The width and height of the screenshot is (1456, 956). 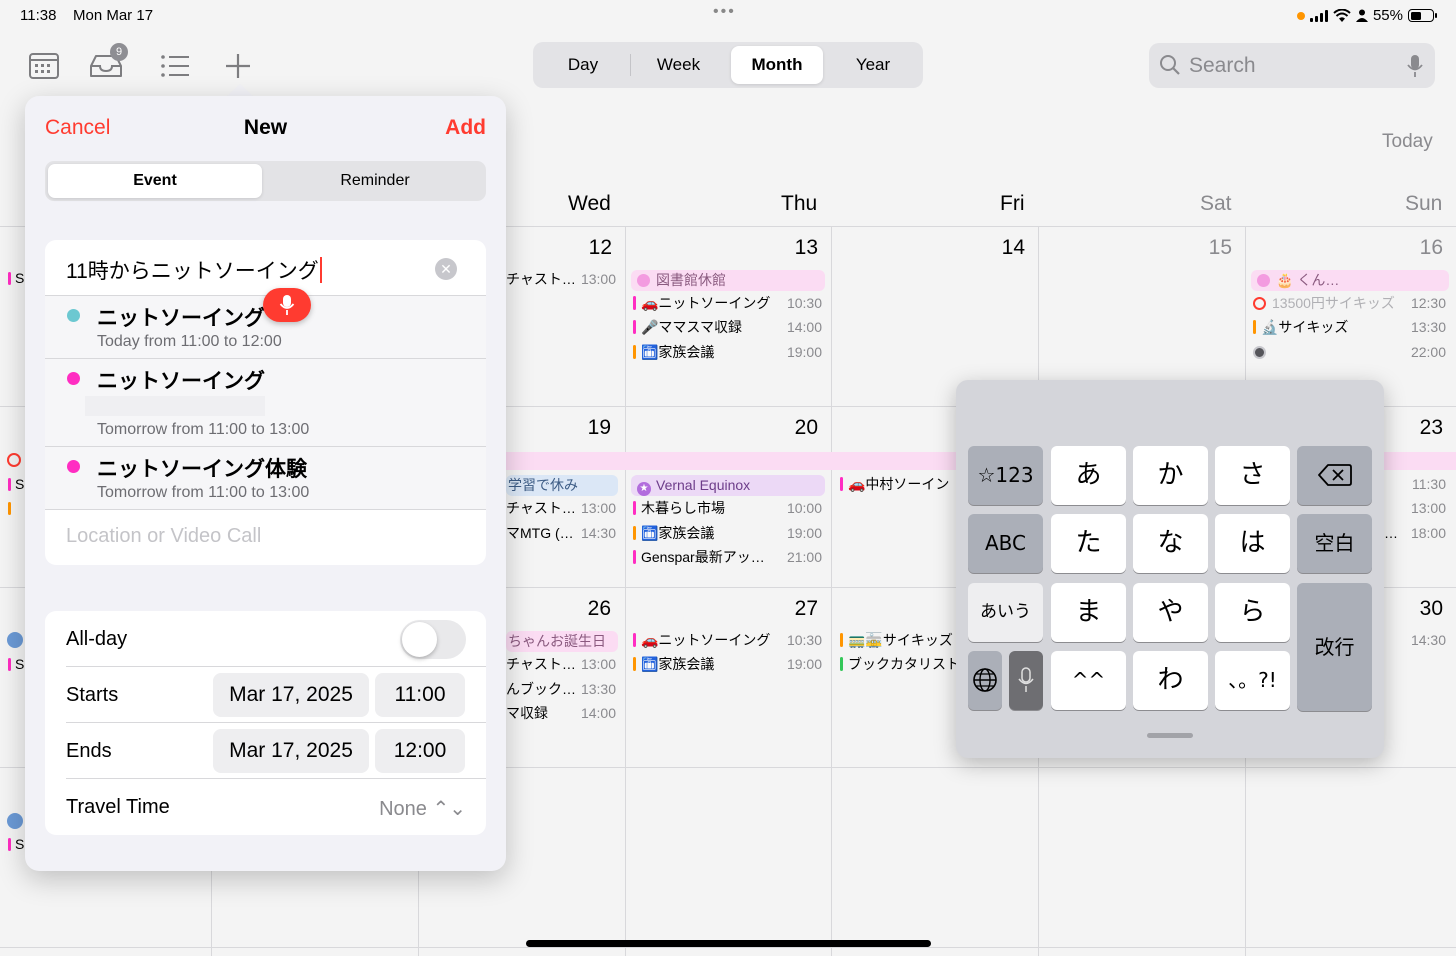 What do you see at coordinates (708, 508) in the screenshot?
I see `calendar-event: 木暮らし市場` at bounding box center [708, 508].